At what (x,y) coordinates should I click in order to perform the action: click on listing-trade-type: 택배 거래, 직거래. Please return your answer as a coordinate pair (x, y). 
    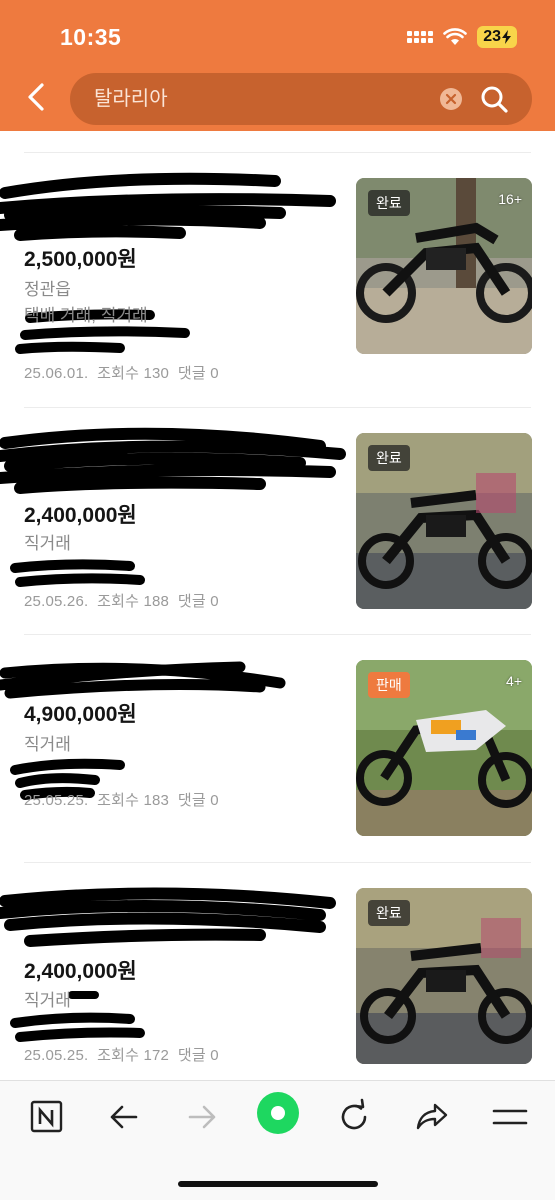
    Looking at the image, I should click on (86, 315).